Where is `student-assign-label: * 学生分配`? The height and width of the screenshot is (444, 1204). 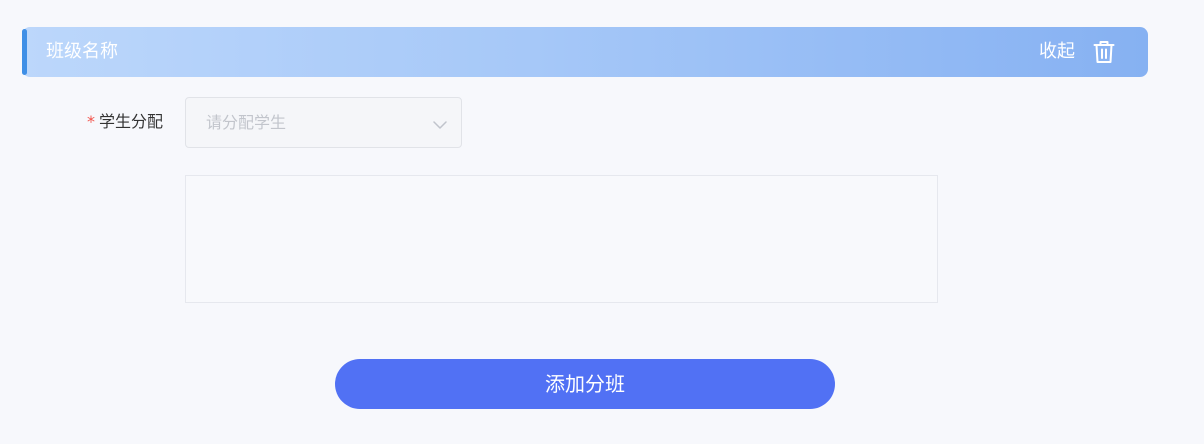
student-assign-label: * 学生分配 is located at coordinates (125, 122).